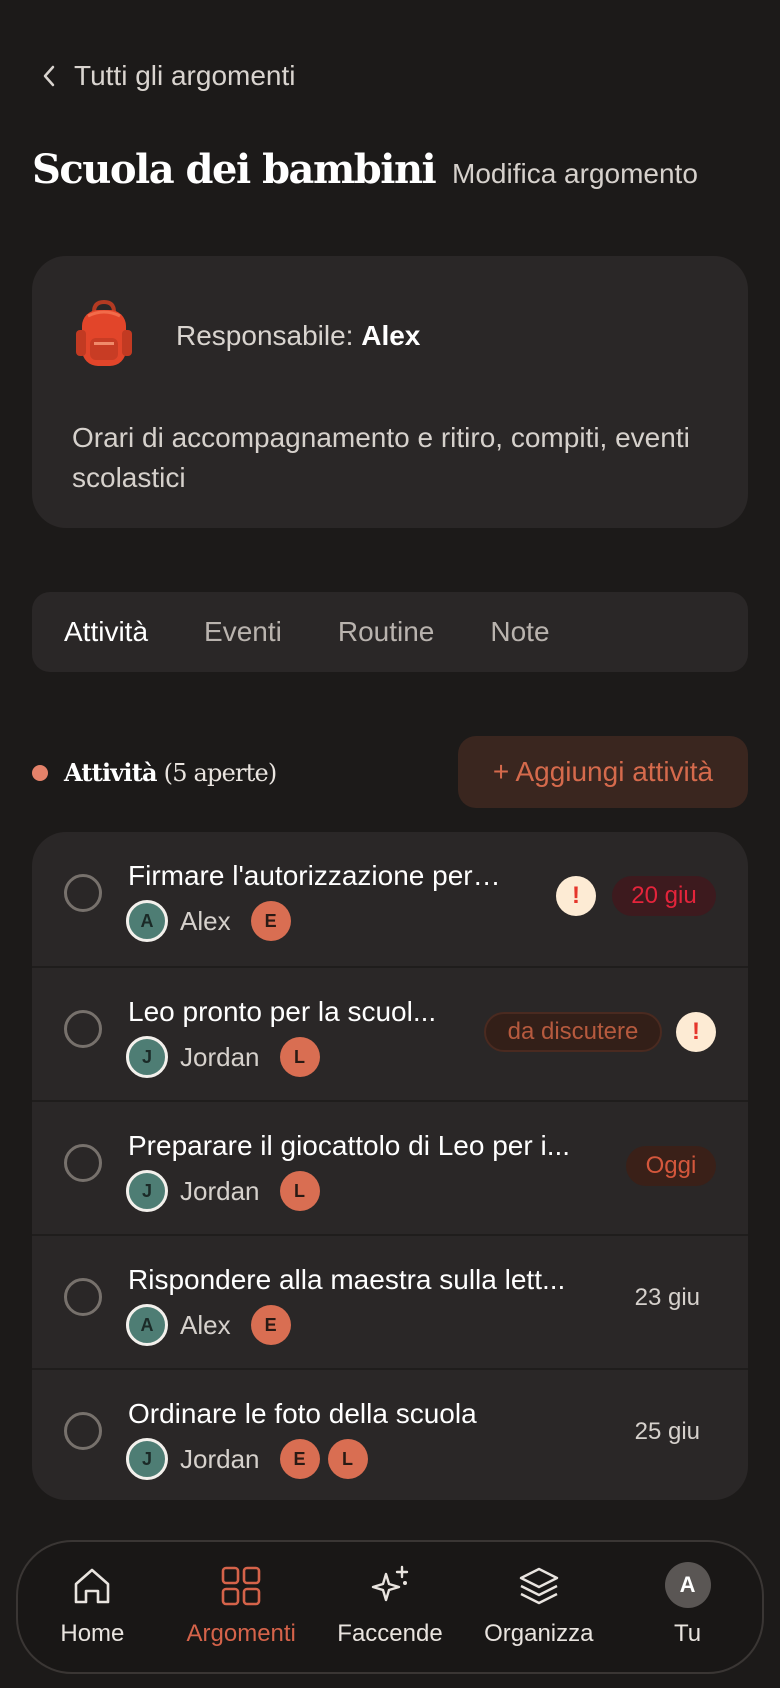  Describe the element at coordinates (111, 772) in the screenshot. I see `section-title-label: Attività` at that location.